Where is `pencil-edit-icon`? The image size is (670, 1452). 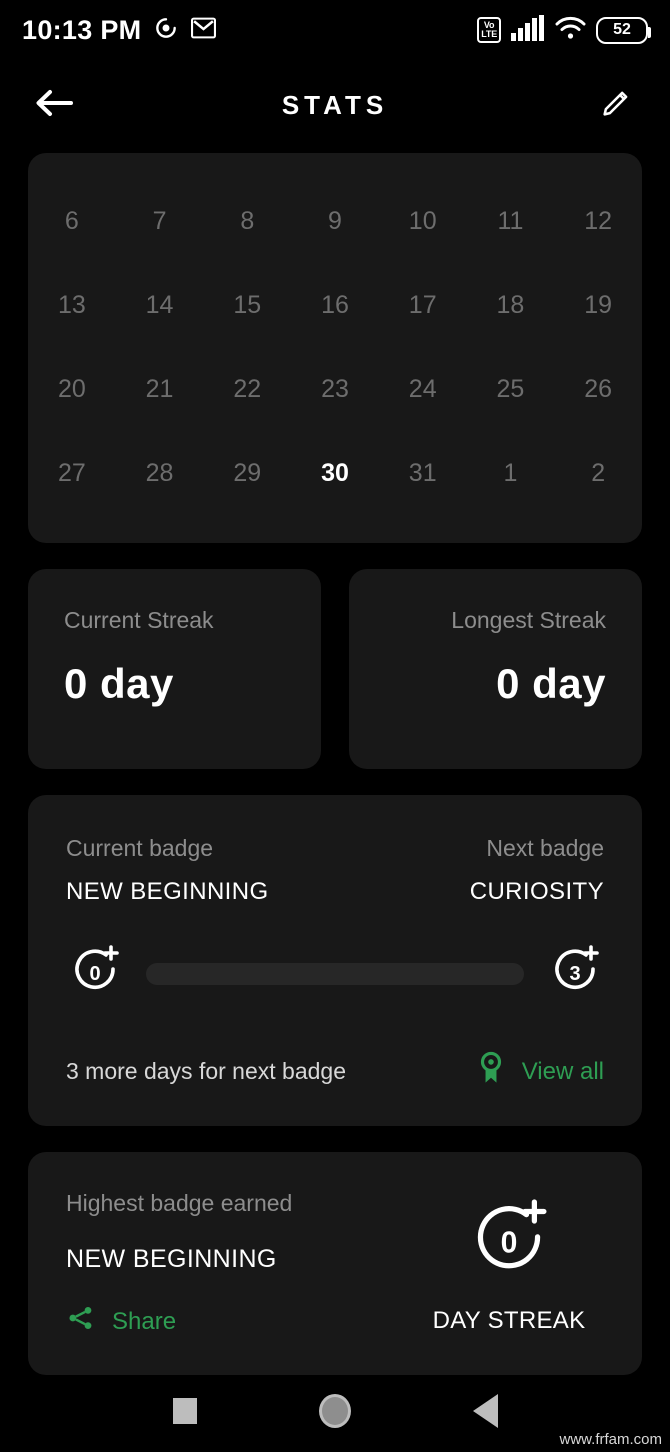 pencil-edit-icon is located at coordinates (616, 105).